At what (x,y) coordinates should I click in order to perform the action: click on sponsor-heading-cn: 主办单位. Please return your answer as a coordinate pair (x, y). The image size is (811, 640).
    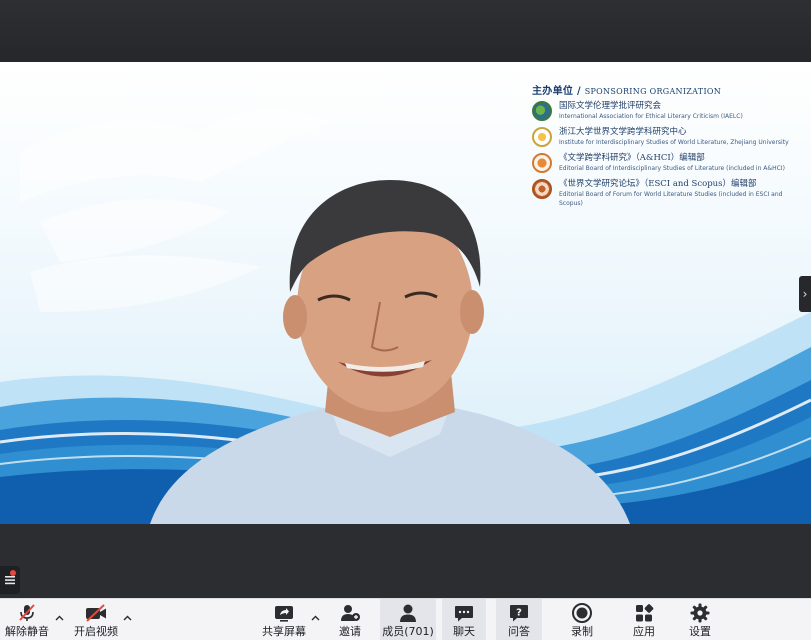
    Looking at the image, I should click on (553, 91).